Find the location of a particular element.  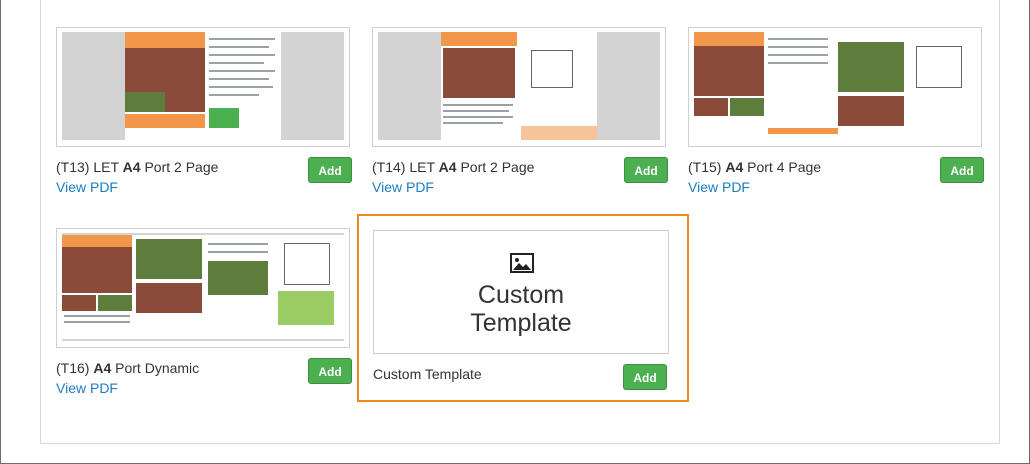

image-icon is located at coordinates (522, 263).